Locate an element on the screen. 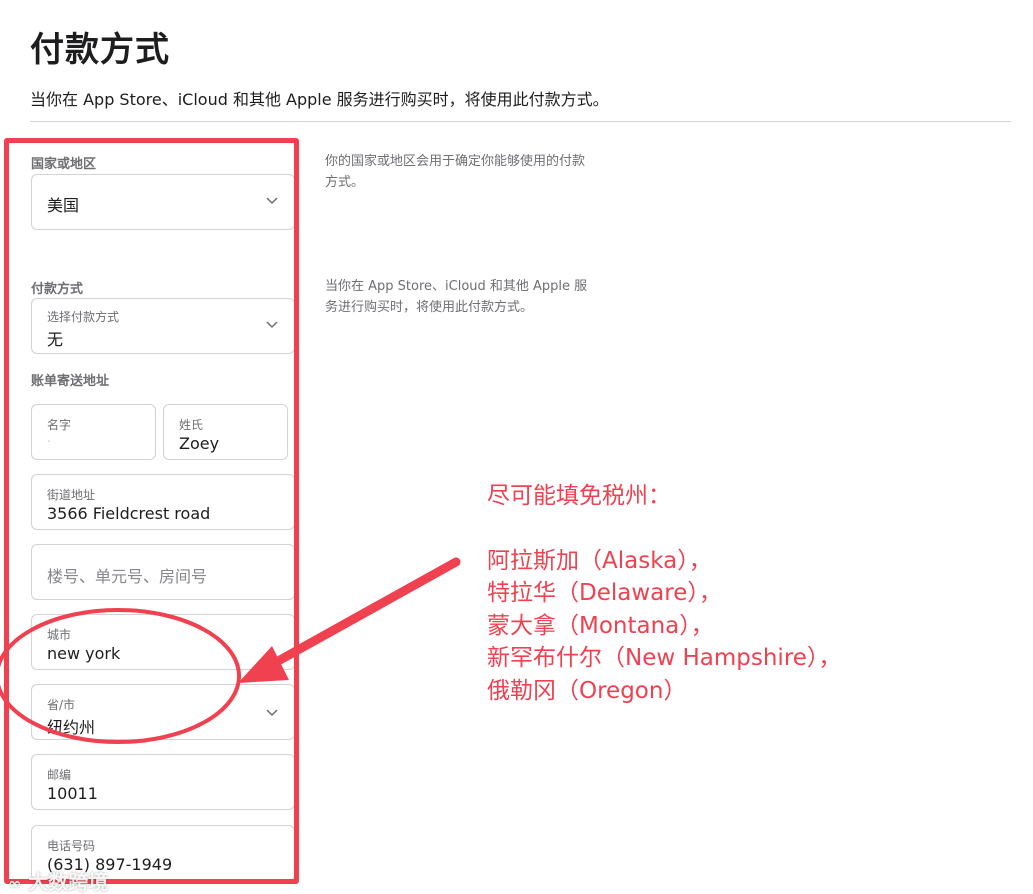 The image size is (1033, 894). city-value: new york is located at coordinates (84, 653).